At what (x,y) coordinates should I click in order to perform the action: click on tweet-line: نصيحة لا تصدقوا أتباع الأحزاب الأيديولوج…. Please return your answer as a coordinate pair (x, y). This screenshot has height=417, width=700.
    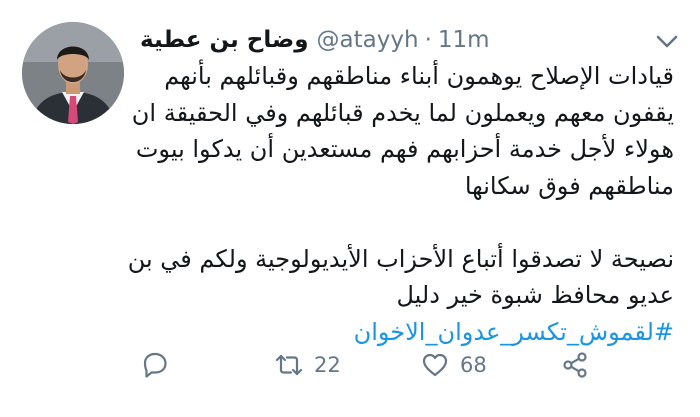
    Looking at the image, I should click on (400, 258).